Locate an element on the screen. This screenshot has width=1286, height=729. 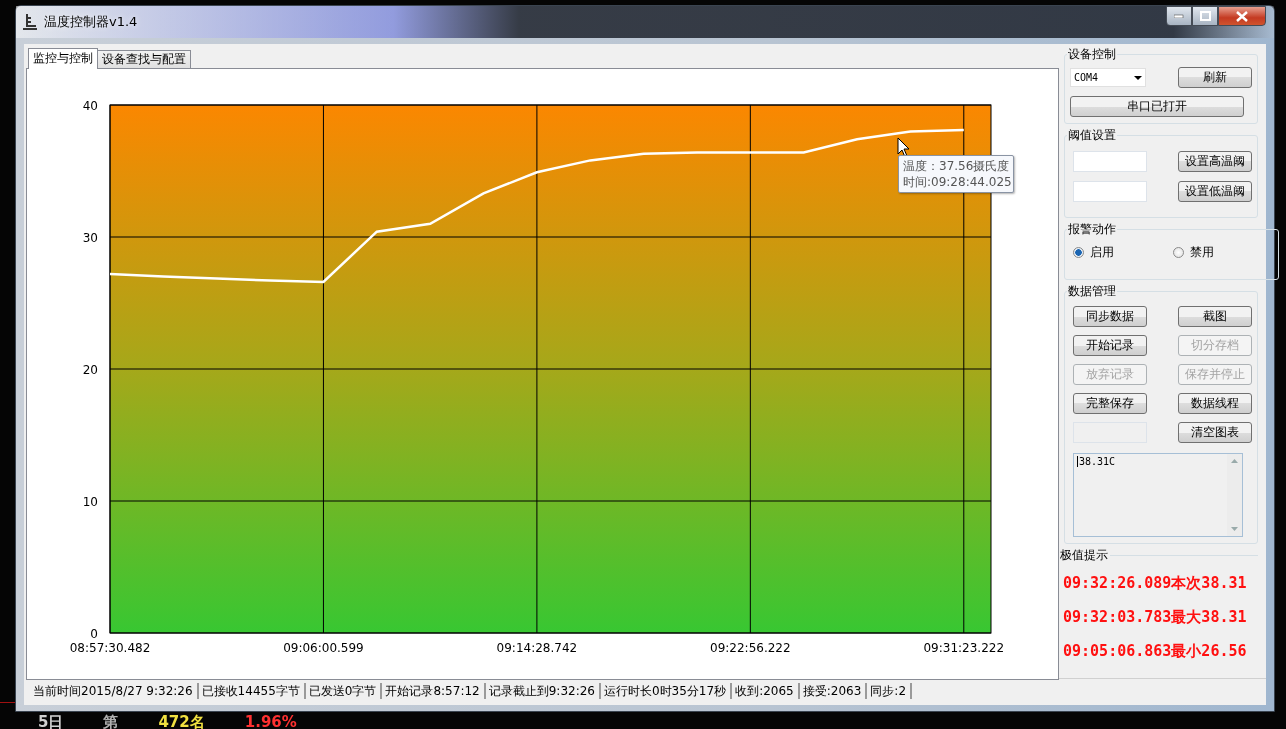
maximize-button is located at coordinates (1205, 16).